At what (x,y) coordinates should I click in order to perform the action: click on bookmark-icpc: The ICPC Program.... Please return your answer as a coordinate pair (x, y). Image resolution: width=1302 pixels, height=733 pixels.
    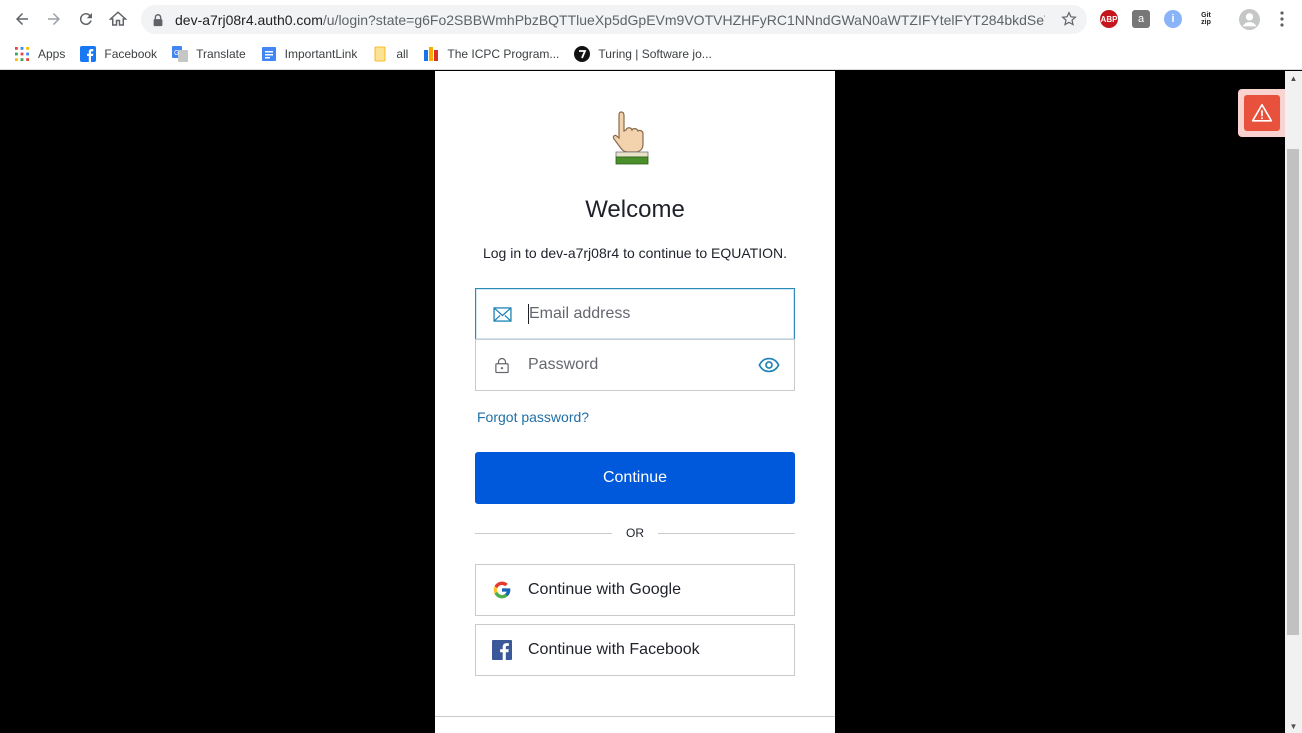
    Looking at the image, I should click on (491, 54).